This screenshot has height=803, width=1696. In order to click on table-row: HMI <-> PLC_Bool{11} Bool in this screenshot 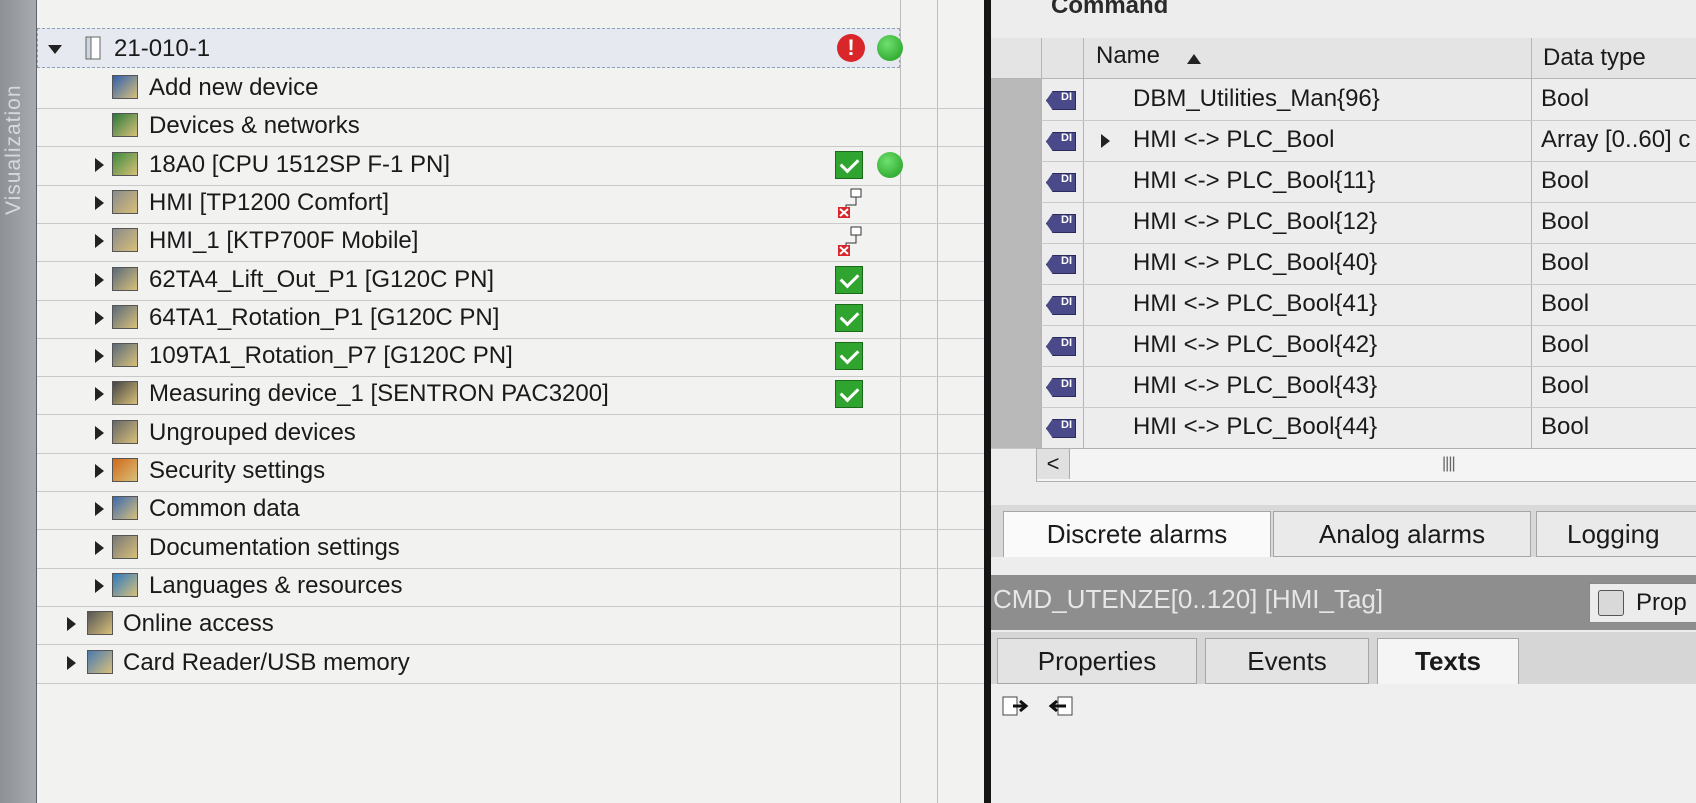, I will do `click(1343, 182)`.